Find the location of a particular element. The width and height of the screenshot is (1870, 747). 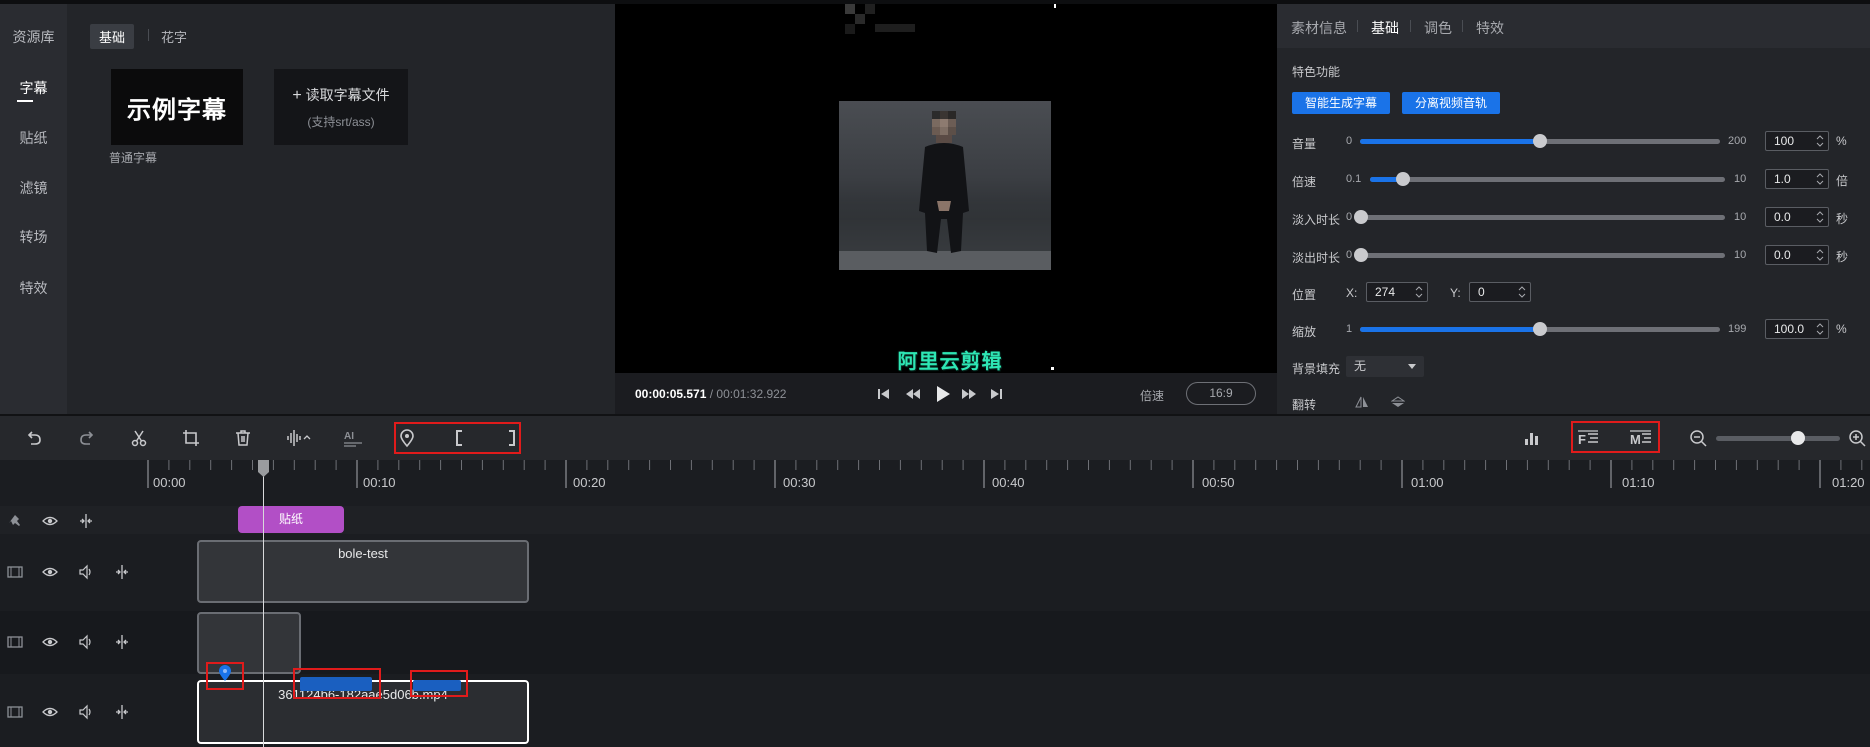

split-right-icon: M is located at coordinates (1641, 438).